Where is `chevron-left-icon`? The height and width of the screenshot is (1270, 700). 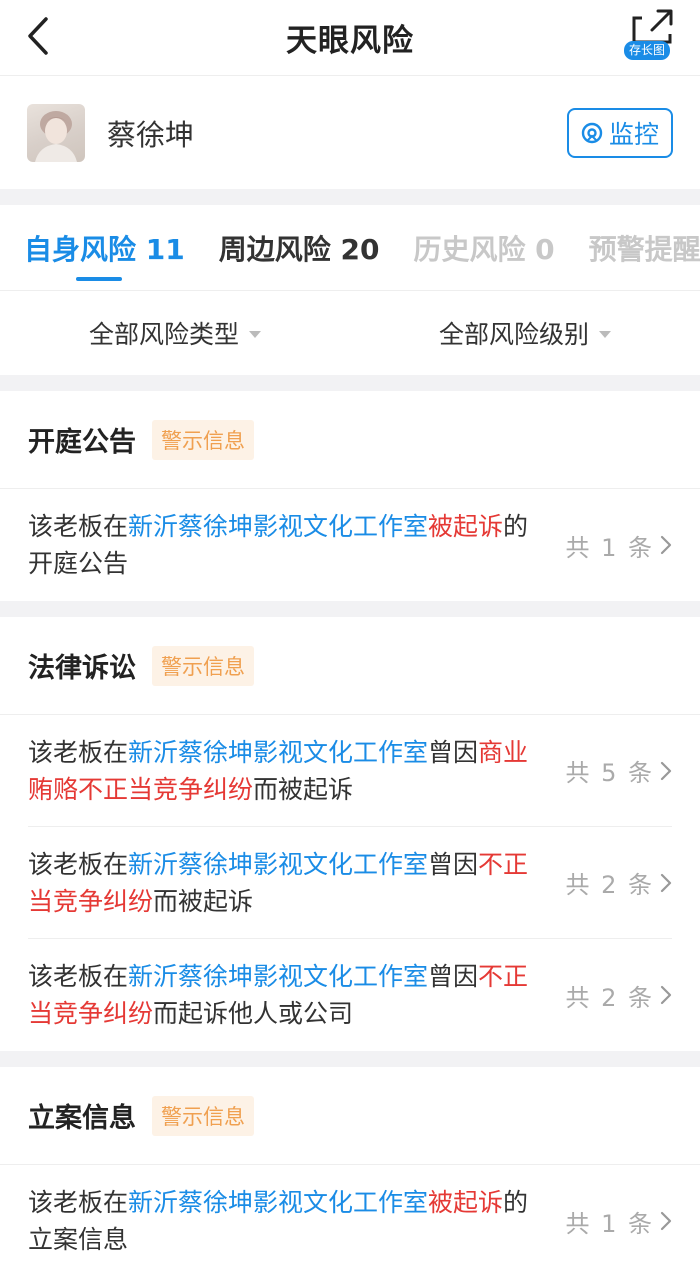
chevron-left-icon is located at coordinates (38, 36).